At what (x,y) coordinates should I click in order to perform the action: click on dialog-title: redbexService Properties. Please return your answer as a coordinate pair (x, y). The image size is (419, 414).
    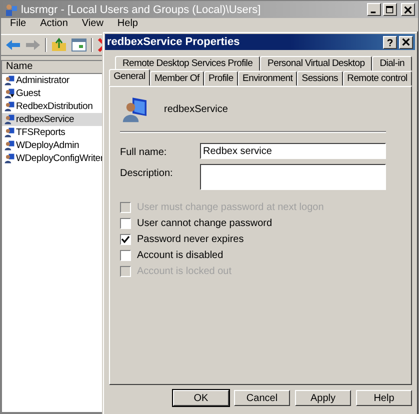
    Looking at the image, I should click on (174, 42).